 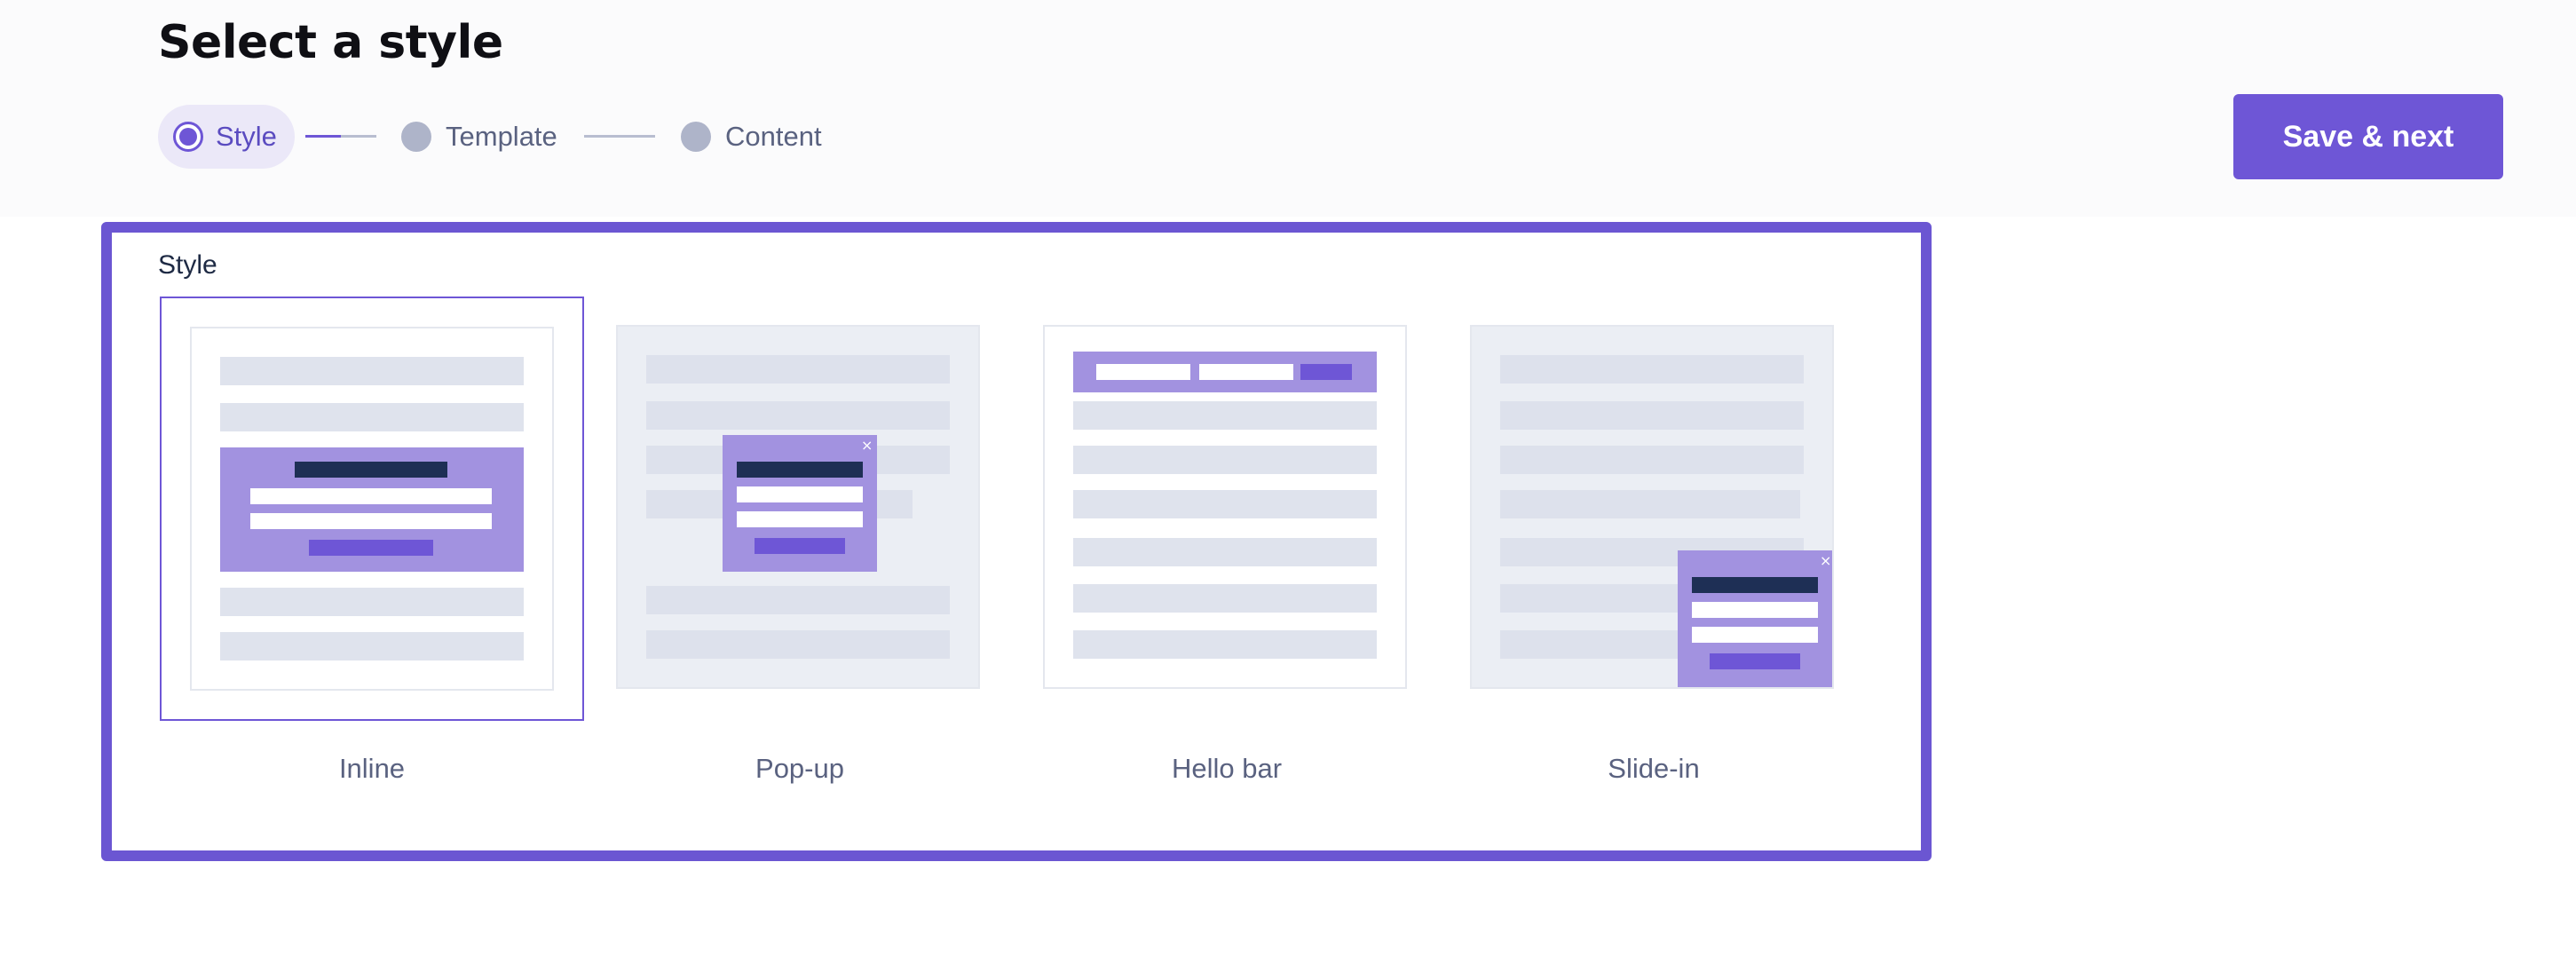 I want to click on style-option-label: Slide-in, so click(x=1654, y=768).